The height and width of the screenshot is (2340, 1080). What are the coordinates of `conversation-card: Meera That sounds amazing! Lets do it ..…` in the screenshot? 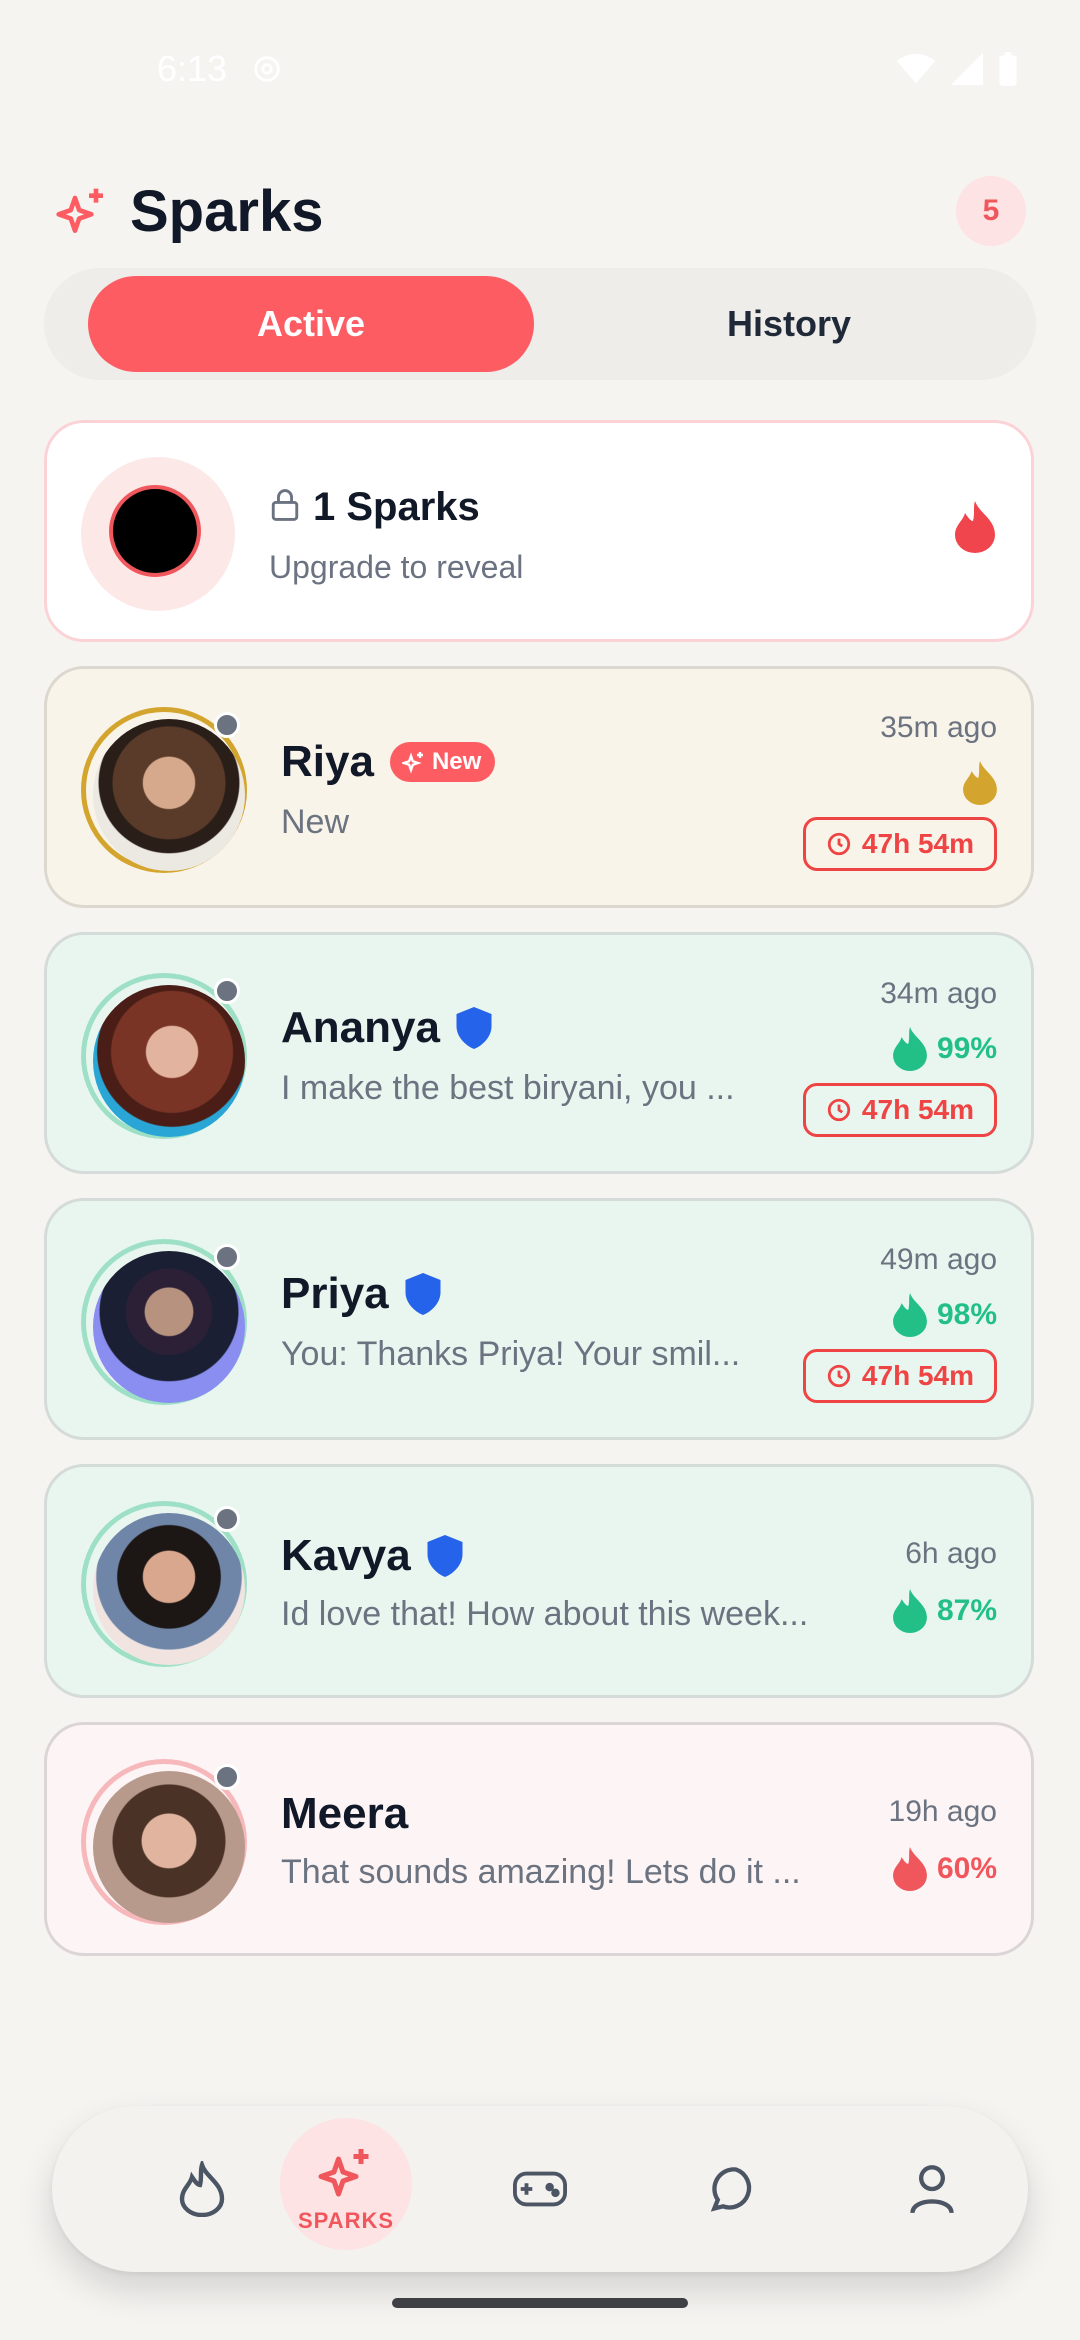 It's located at (539, 1839).